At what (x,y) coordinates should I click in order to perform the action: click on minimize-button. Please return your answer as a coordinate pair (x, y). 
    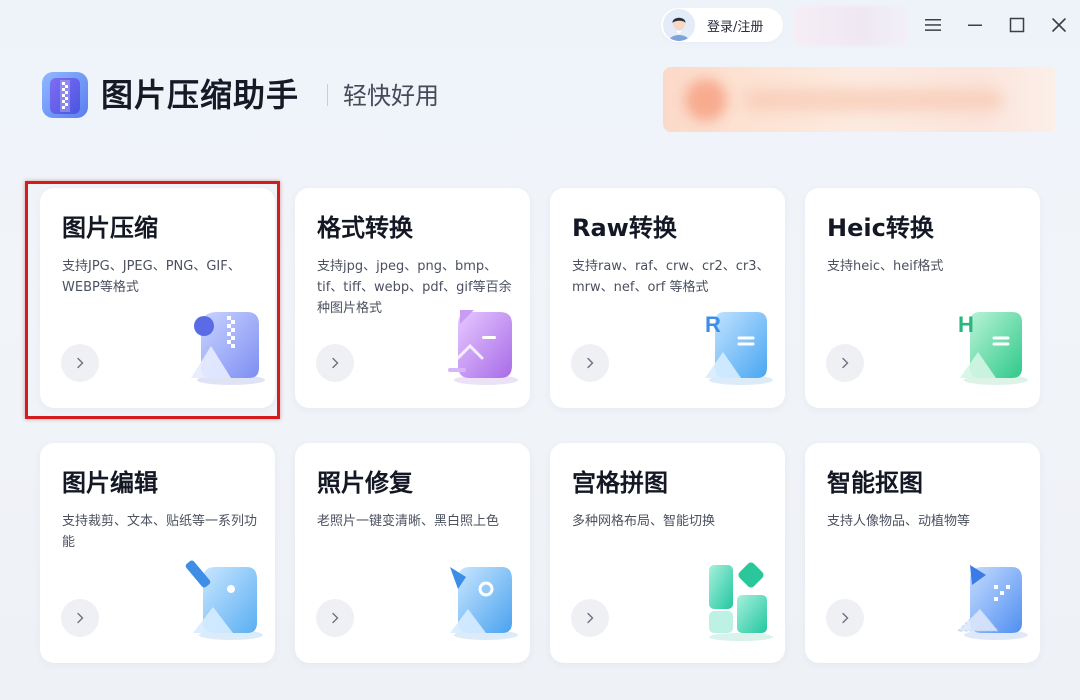
    Looking at the image, I should click on (975, 25).